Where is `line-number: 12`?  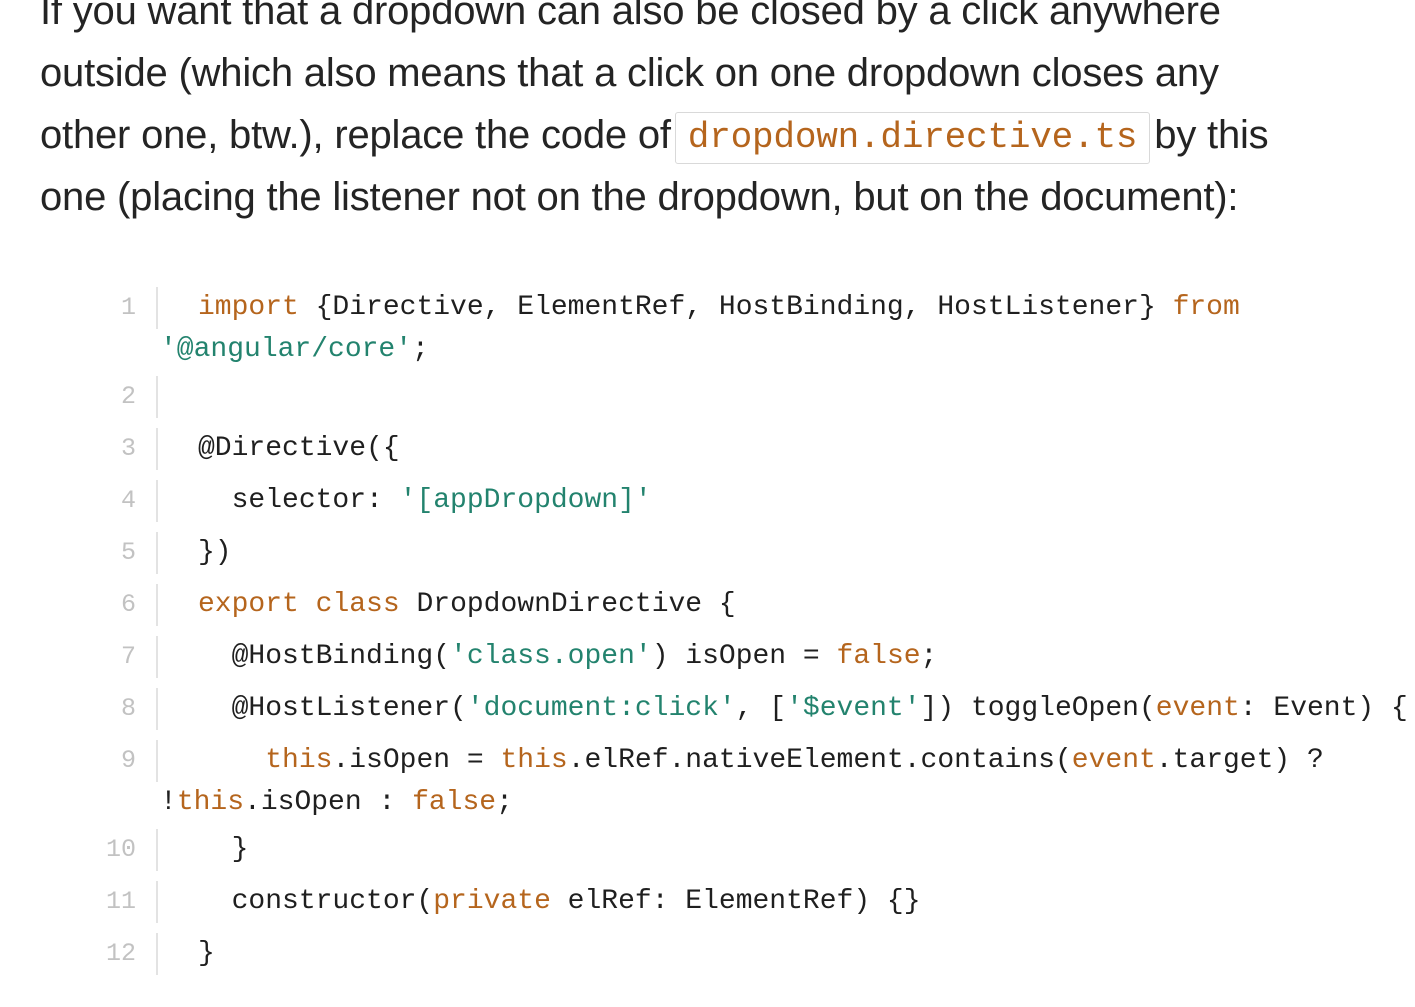
line-number: 12 is located at coordinates (120, 953).